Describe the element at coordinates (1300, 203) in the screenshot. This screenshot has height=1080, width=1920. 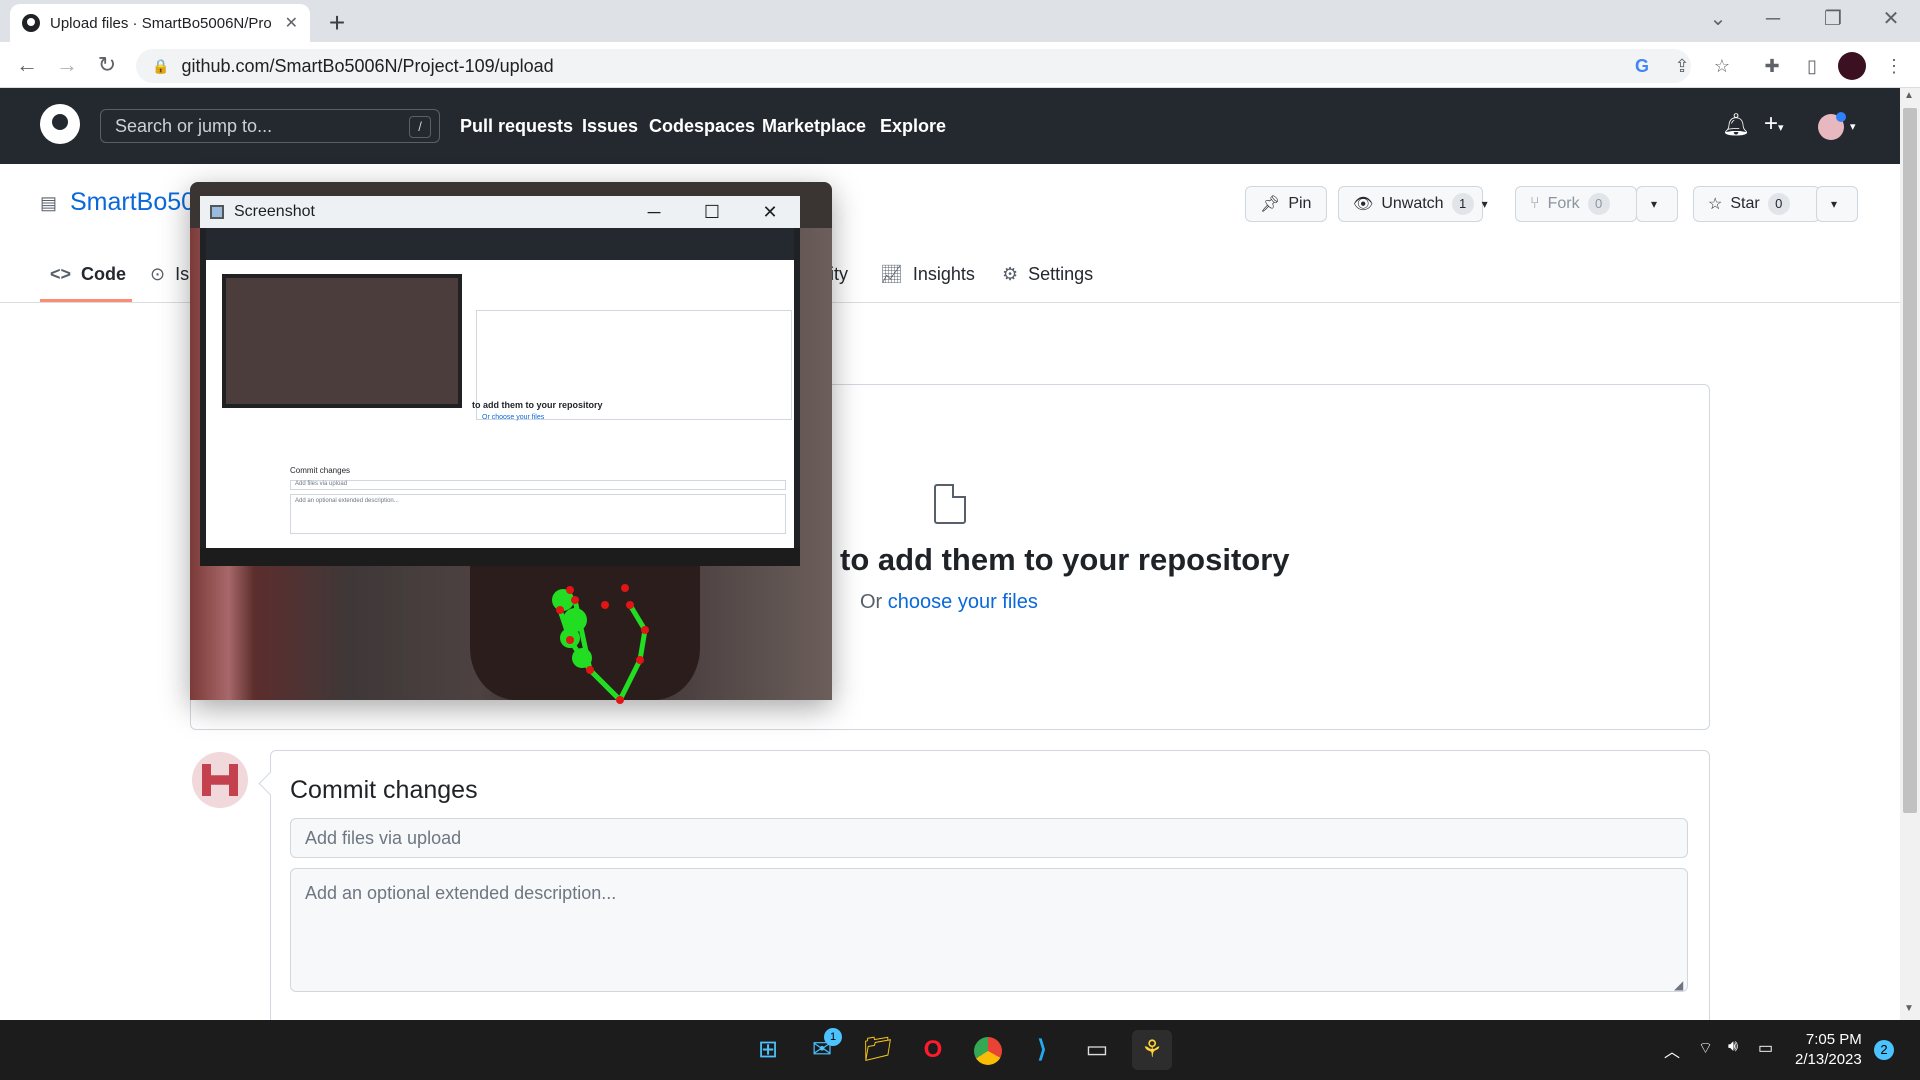
I see `pin-label: Pin` at that location.